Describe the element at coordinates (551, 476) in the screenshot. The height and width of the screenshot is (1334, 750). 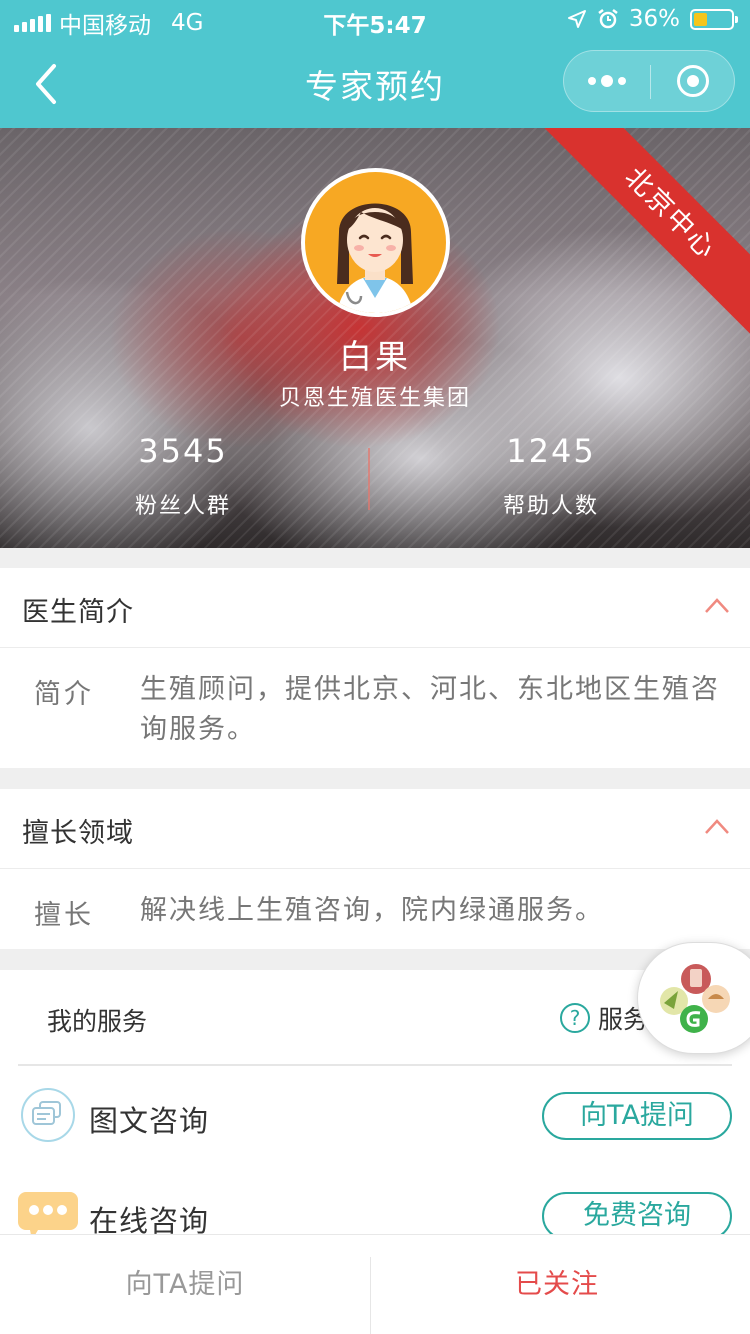
I see `stat-helped: 1245 帮助人数` at that location.